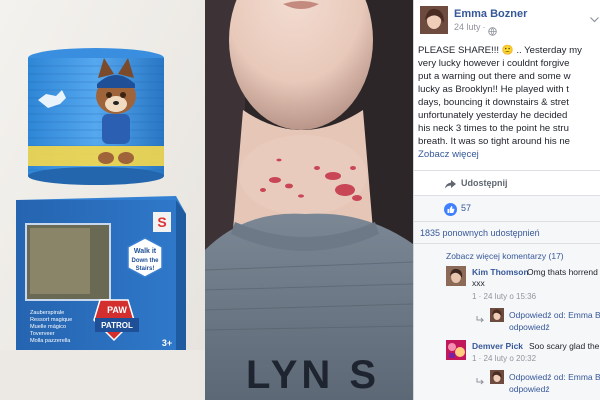 This screenshot has height=400, width=600. I want to click on share-label: Udostępnij, so click(484, 182).